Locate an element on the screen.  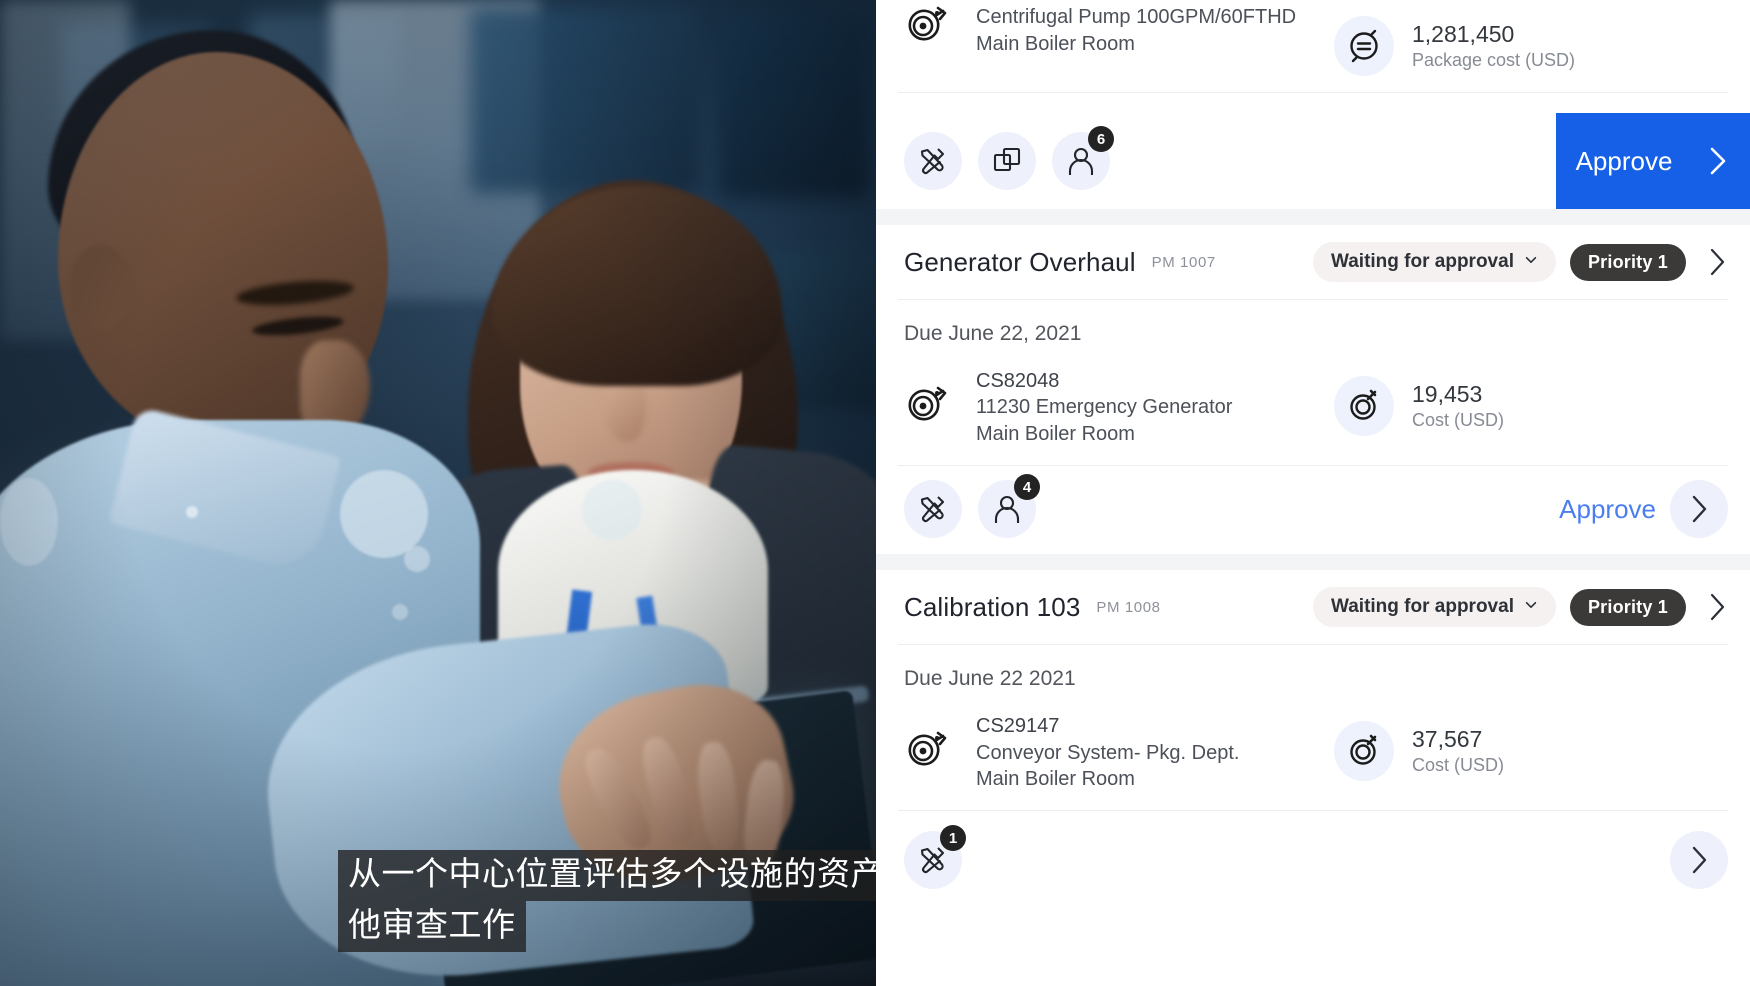
tools-icon-button: 1 is located at coordinates (935, 857).